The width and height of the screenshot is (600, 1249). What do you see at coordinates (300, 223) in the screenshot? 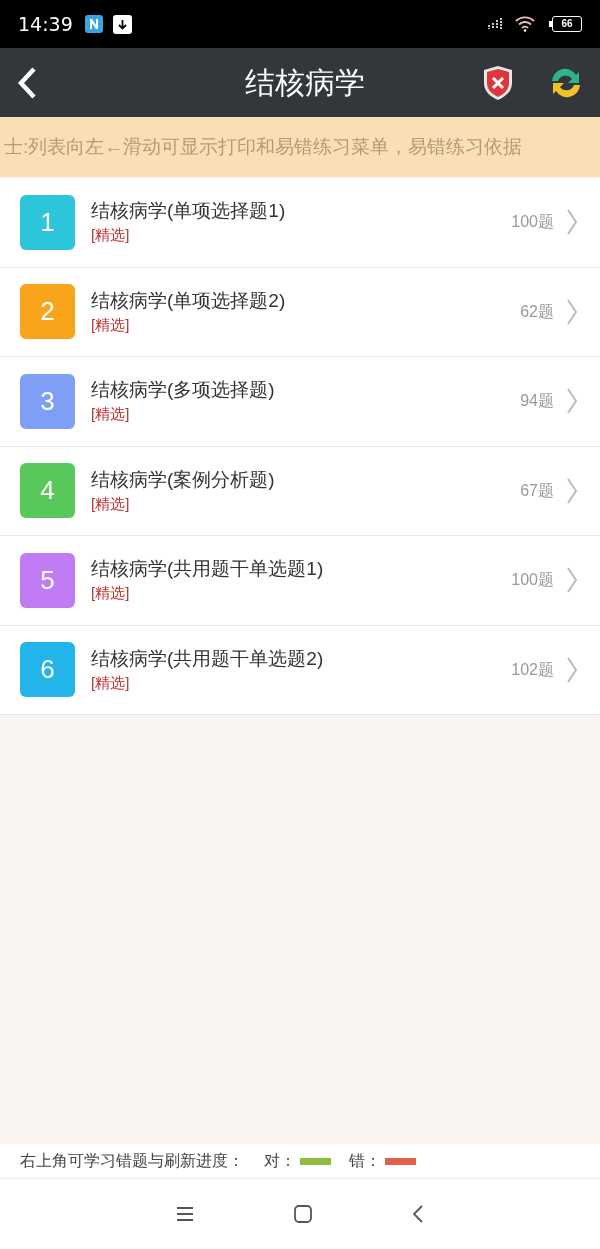
I see `list-item: 1 结核病学(单项选择题1) [精选] 100题` at bounding box center [300, 223].